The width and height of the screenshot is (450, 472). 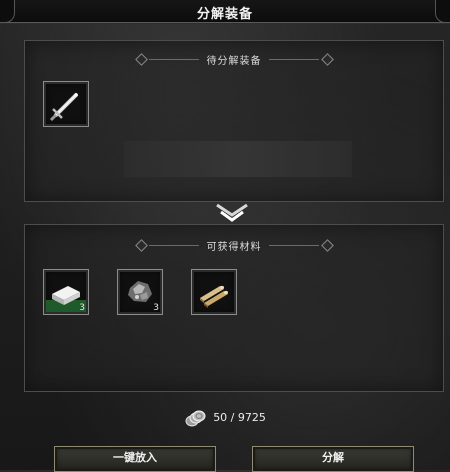 I want to click on currency-display: 50 / 9725, so click(x=225, y=416).